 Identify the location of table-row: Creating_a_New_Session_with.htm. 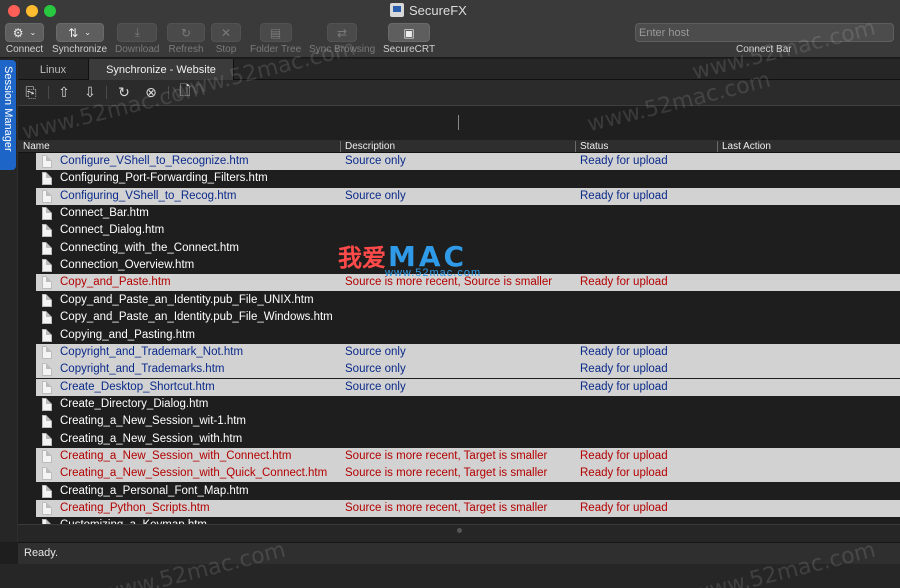
(459, 439).